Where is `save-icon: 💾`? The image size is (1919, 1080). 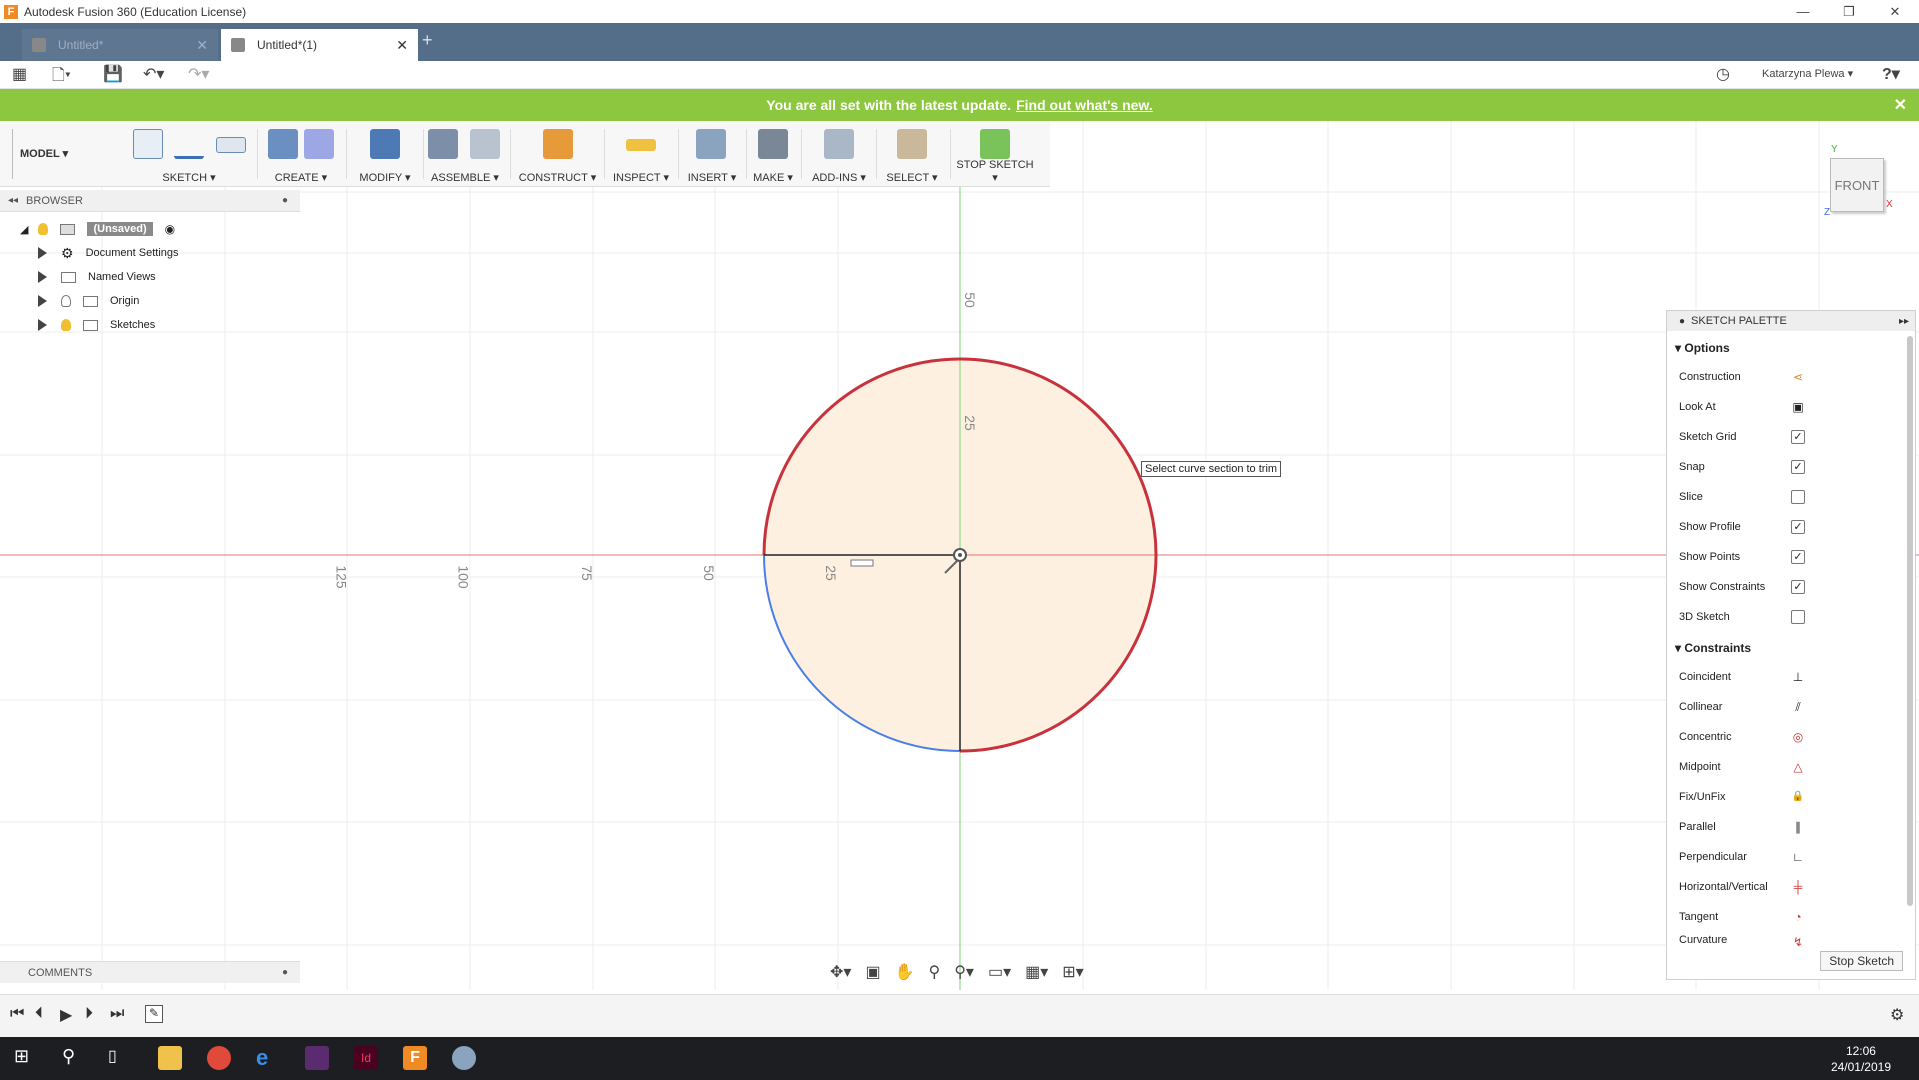
save-icon: 💾 is located at coordinates (113, 74).